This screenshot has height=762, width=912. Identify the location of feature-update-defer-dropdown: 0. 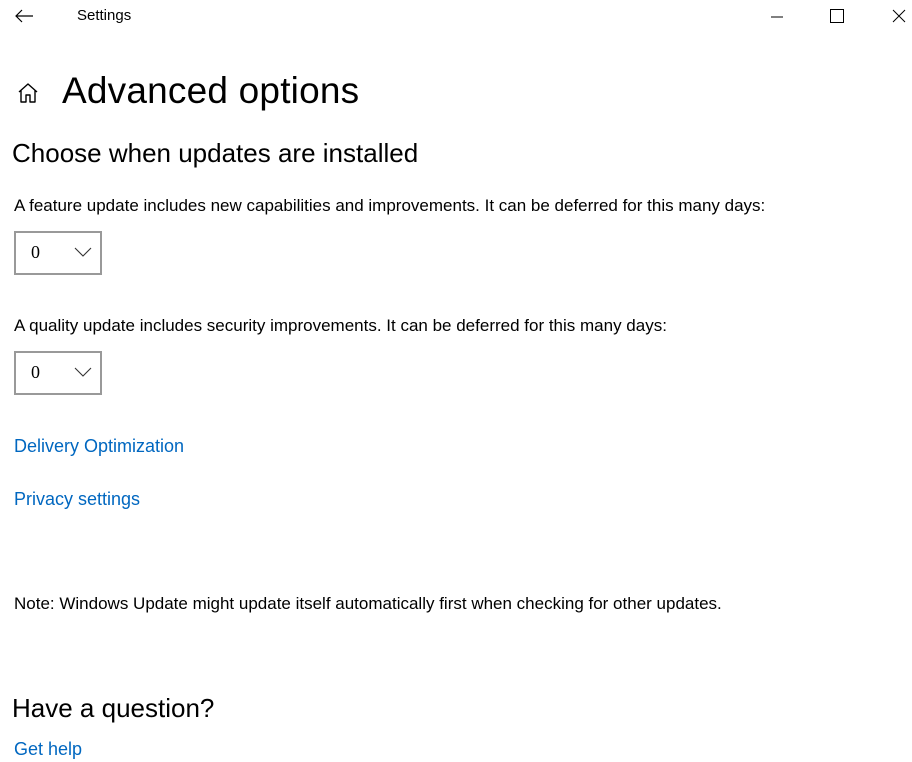
(58, 253).